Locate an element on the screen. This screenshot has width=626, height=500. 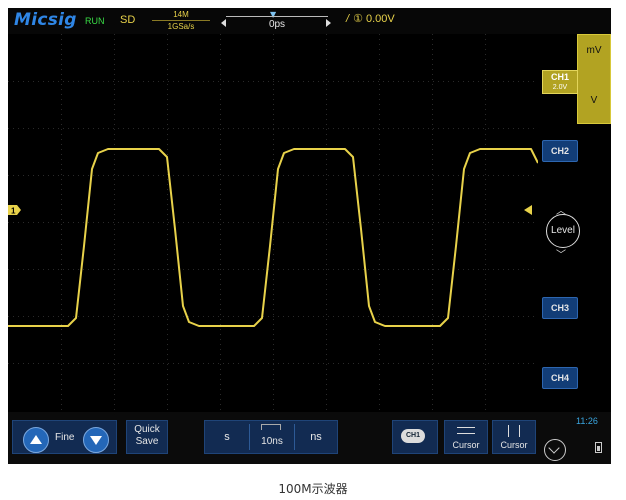
unit-v: V is located at coordinates (594, 100).